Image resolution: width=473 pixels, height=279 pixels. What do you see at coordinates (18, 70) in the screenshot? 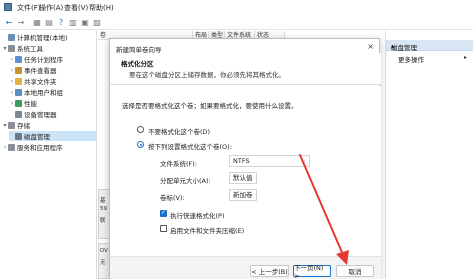
I see `event-viewer-icon` at bounding box center [18, 70].